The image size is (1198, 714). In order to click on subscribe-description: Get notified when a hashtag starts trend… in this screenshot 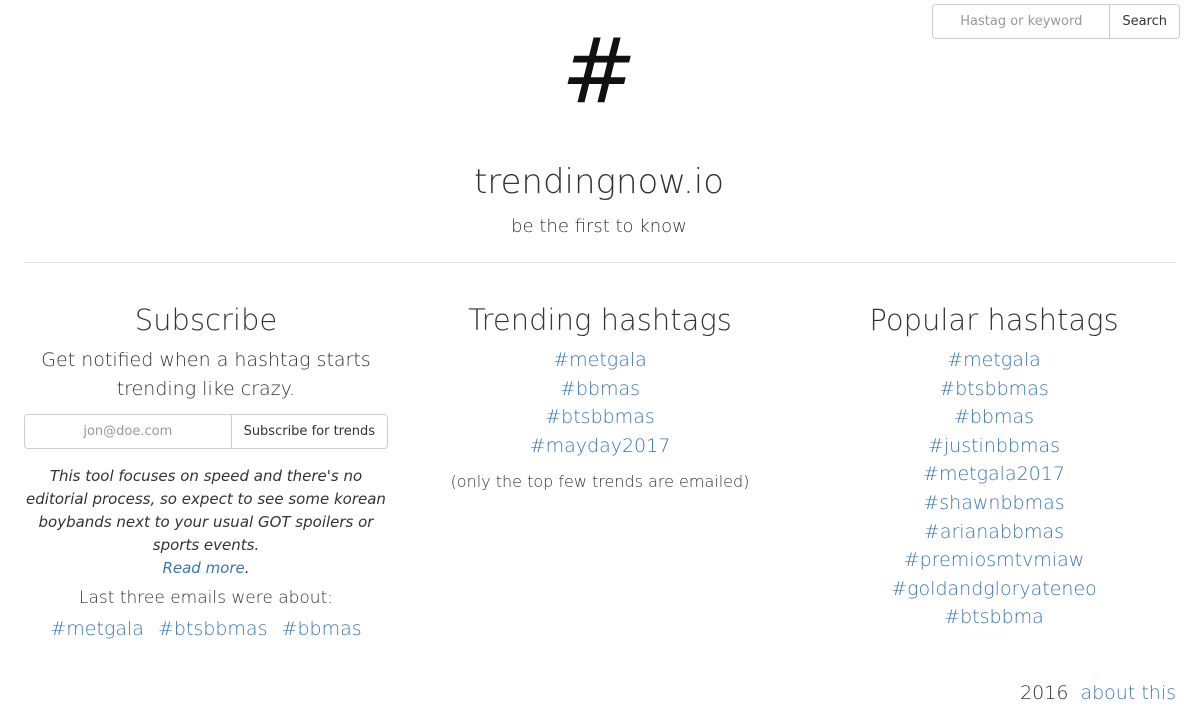, I will do `click(206, 374)`.